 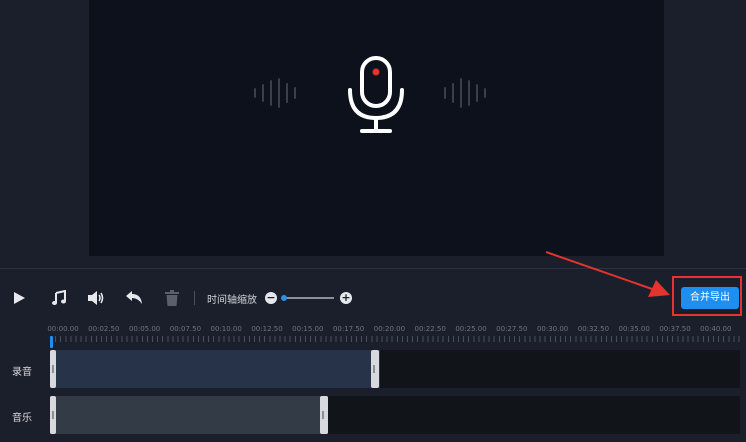 I want to click on music-track, so click(x=395, y=415).